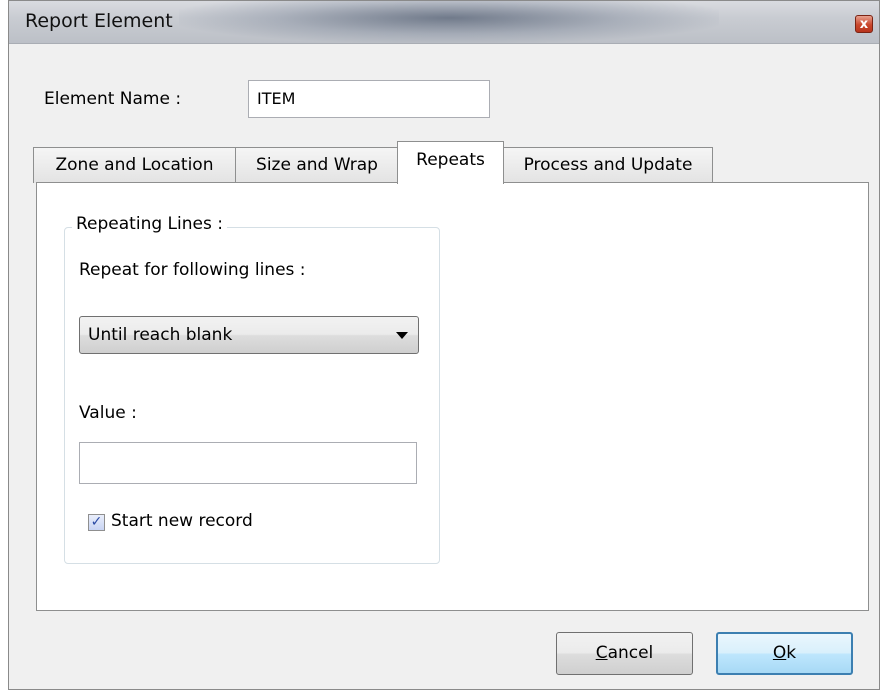  Describe the element at coordinates (779, 653) in the screenshot. I see `ok-mnemonic: O` at that location.